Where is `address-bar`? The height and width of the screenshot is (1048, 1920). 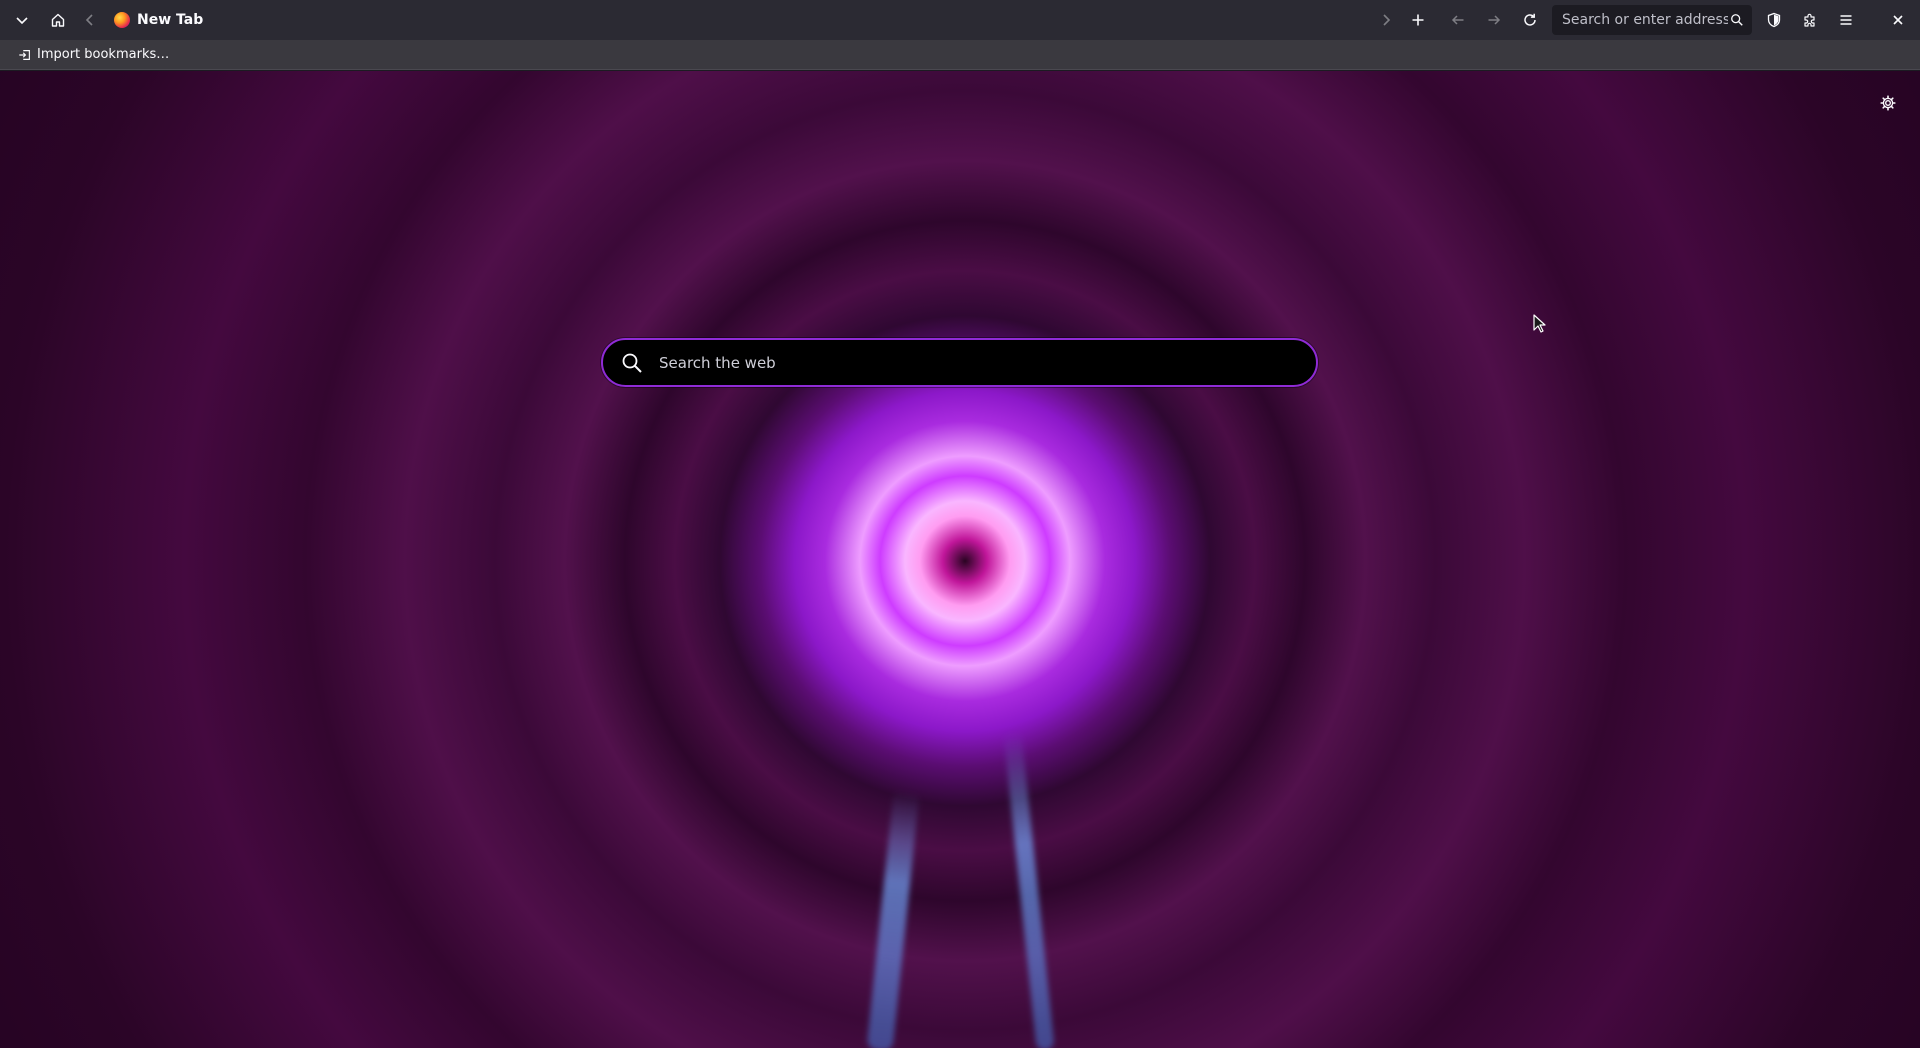
address-bar is located at coordinates (1652, 20).